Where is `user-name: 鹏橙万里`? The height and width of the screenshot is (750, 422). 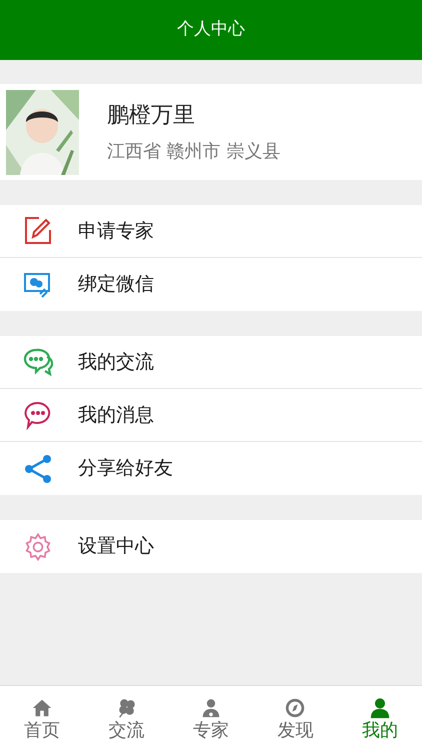
user-name: 鹏橙万里 is located at coordinates (151, 116).